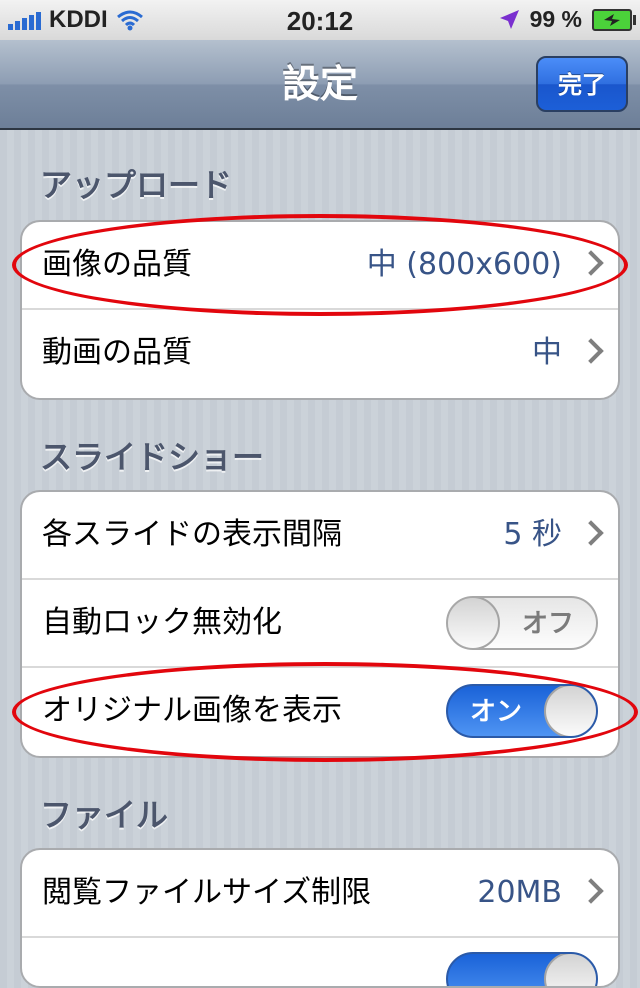  What do you see at coordinates (136, 185) in the screenshot?
I see `section-title-upload: アップロード` at bounding box center [136, 185].